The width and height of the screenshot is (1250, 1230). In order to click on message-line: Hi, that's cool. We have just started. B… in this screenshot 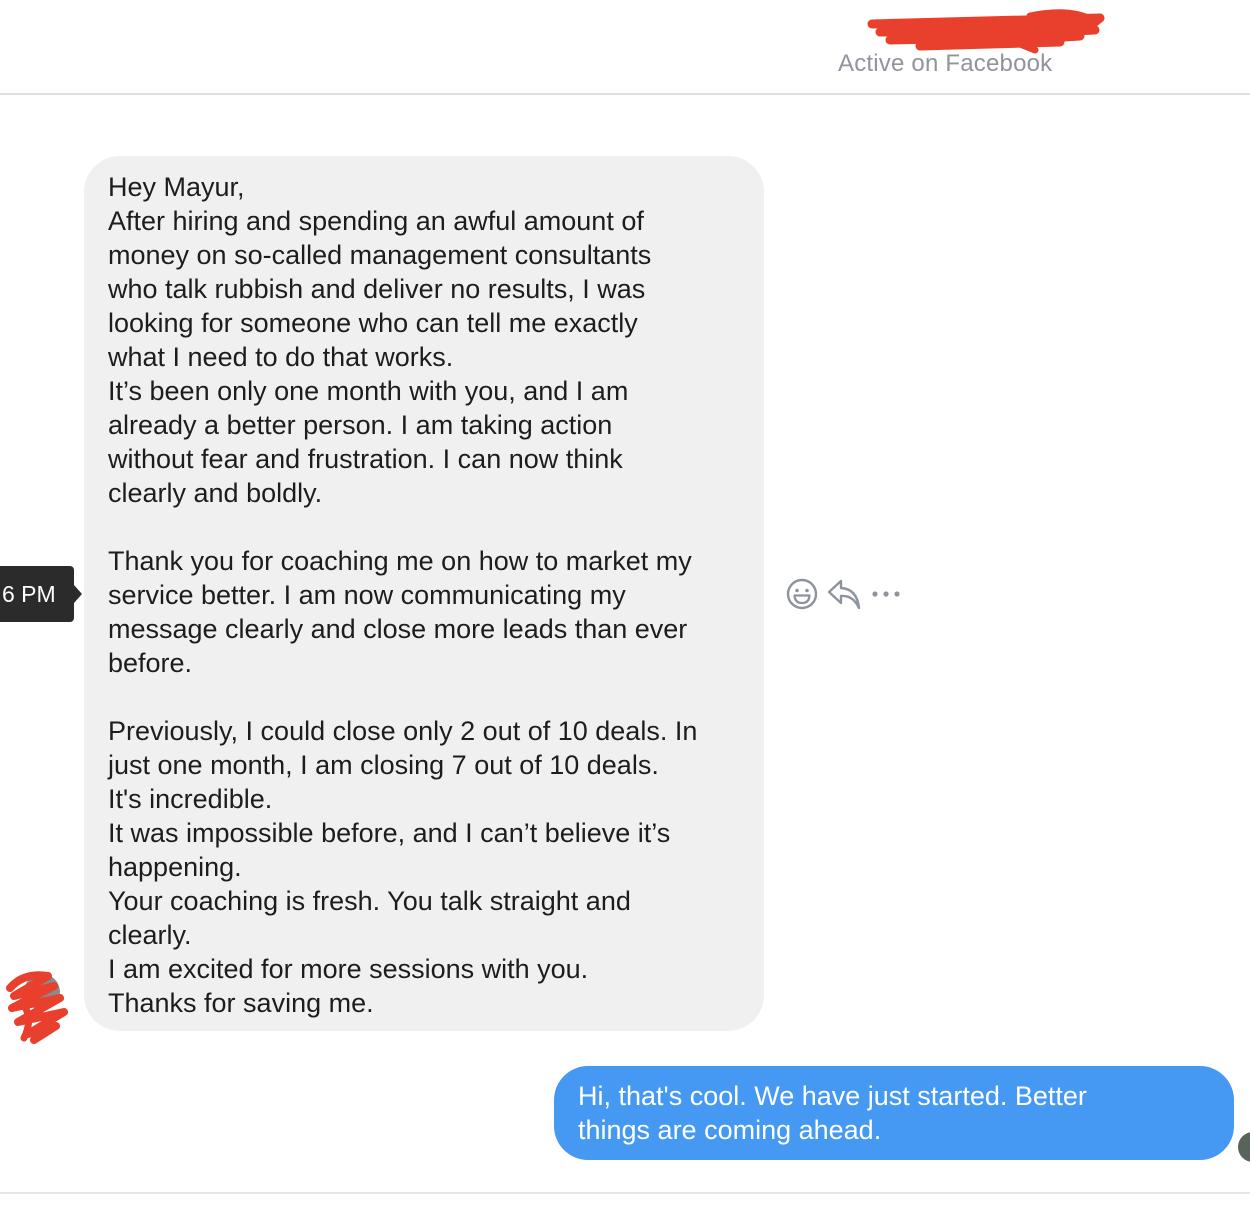, I will do `click(832, 1096)`.